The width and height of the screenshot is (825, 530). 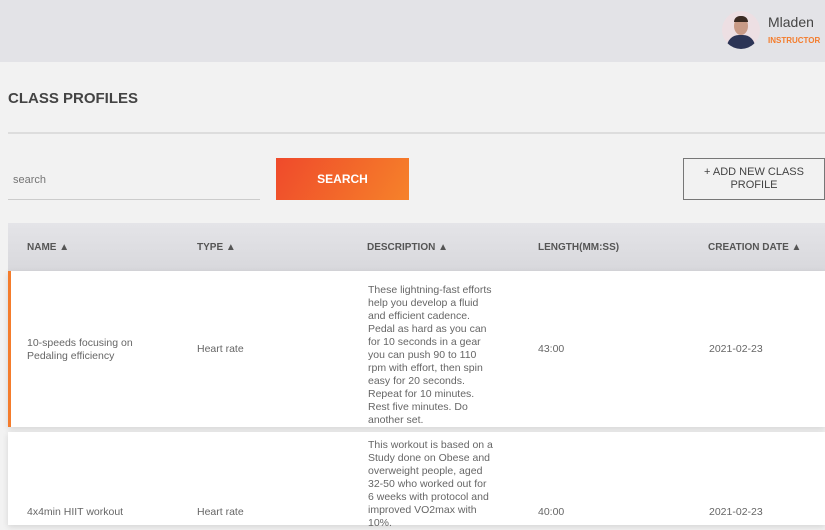 What do you see at coordinates (794, 40) in the screenshot?
I see `user-role: INSTRUCTOR` at bounding box center [794, 40].